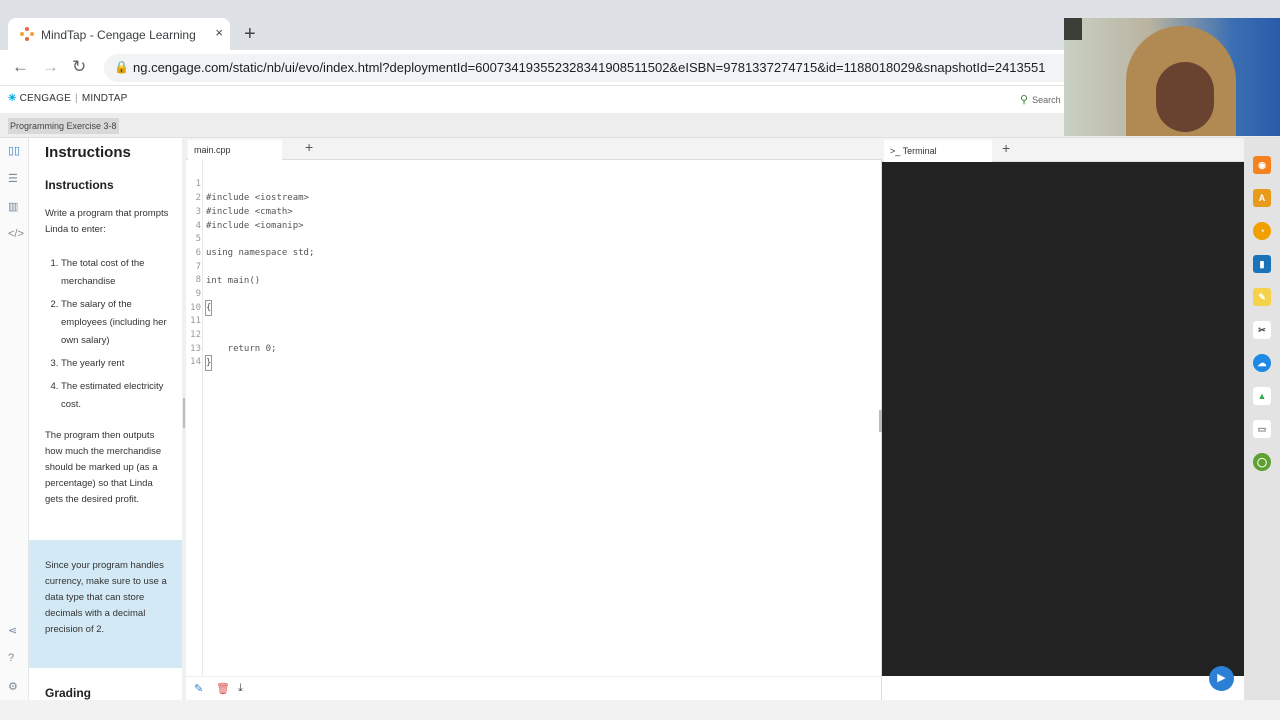 This screenshot has height=720, width=1280. What do you see at coordinates (1262, 396) in the screenshot?
I see `drive-icon: ▲` at bounding box center [1262, 396].